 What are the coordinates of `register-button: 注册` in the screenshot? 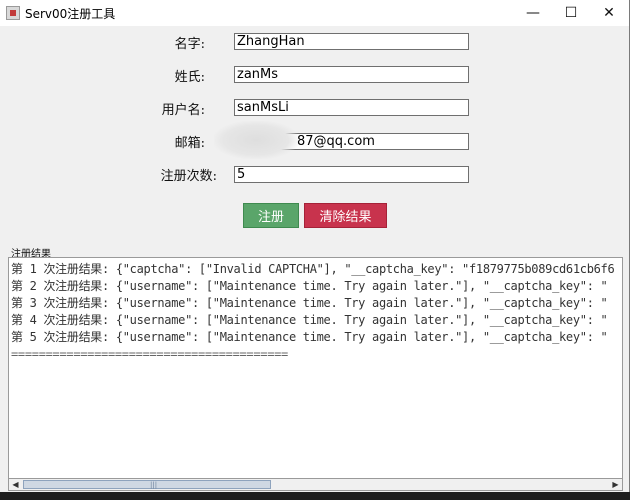 It's located at (271, 215).